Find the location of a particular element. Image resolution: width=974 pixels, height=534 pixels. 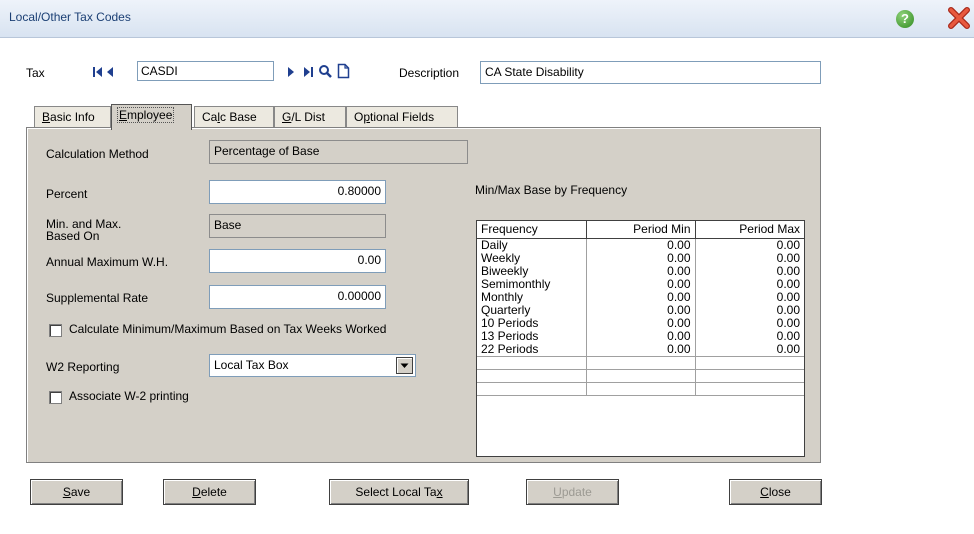

tax-label: Tax is located at coordinates (35, 73).